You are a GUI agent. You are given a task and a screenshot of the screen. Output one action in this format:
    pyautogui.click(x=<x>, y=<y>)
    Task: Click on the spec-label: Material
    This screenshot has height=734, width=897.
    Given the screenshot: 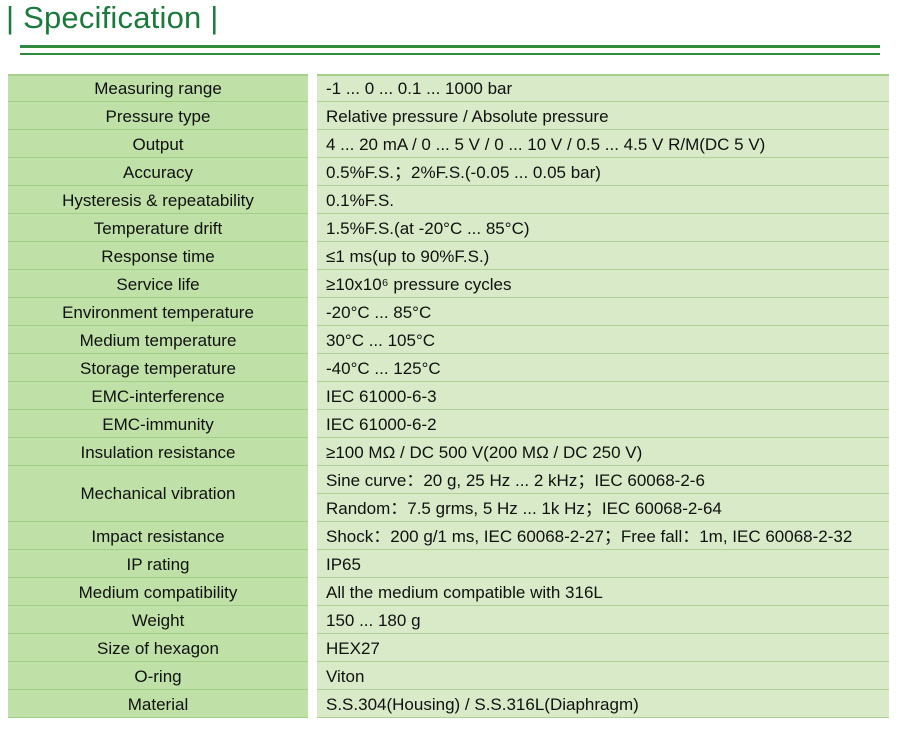 What is the action you would take?
    pyautogui.click(x=158, y=704)
    